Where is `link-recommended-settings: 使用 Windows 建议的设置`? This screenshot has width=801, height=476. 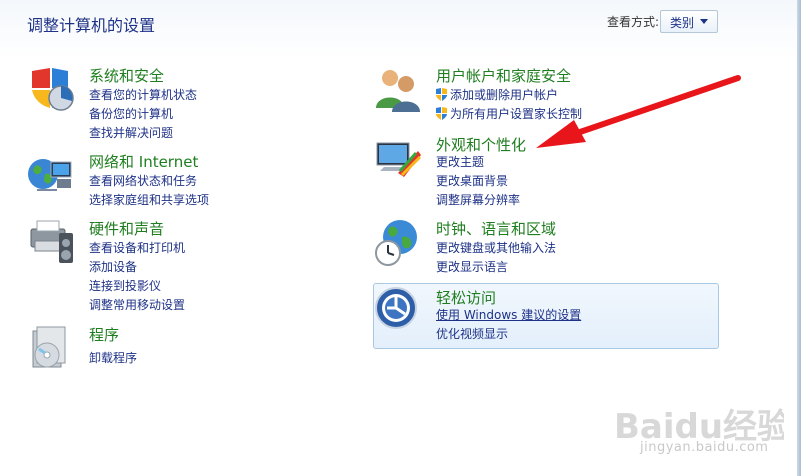 link-recommended-settings: 使用 Windows 建议的设置 is located at coordinates (508, 314).